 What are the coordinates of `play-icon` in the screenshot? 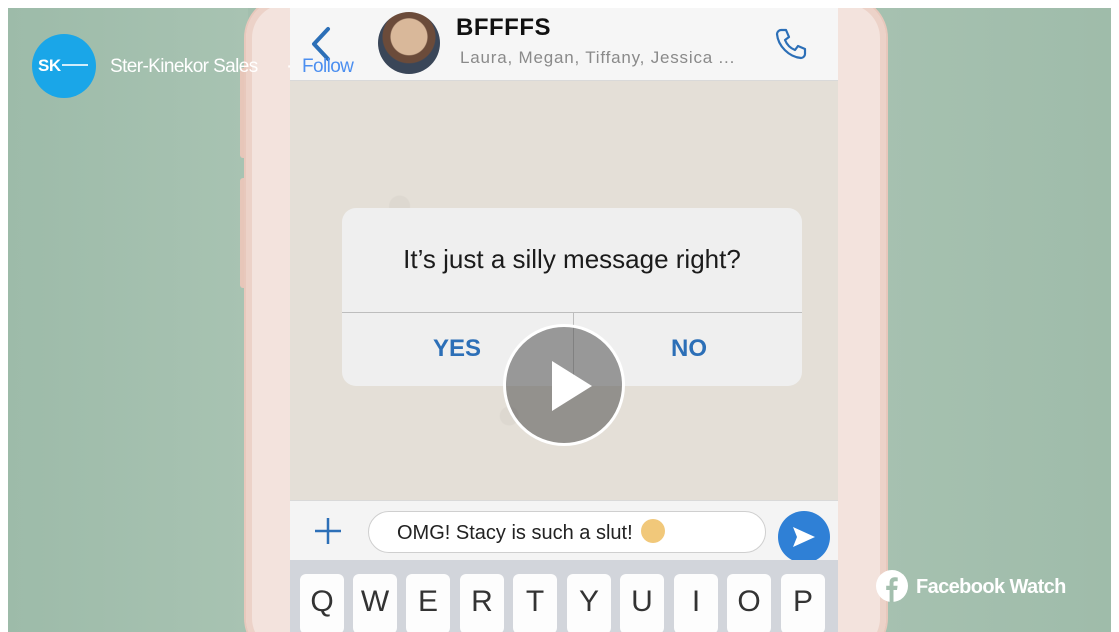 It's located at (572, 386).